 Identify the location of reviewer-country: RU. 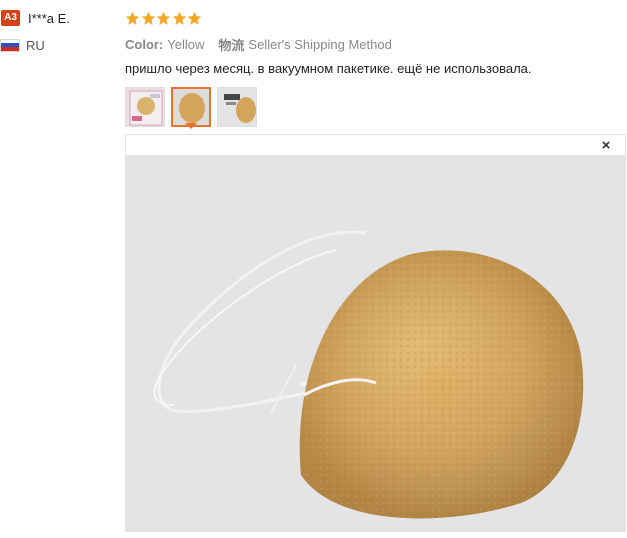
(59, 45).